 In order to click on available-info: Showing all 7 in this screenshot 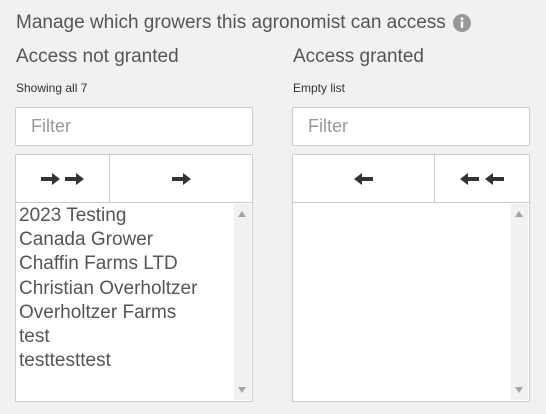, I will do `click(52, 88)`.